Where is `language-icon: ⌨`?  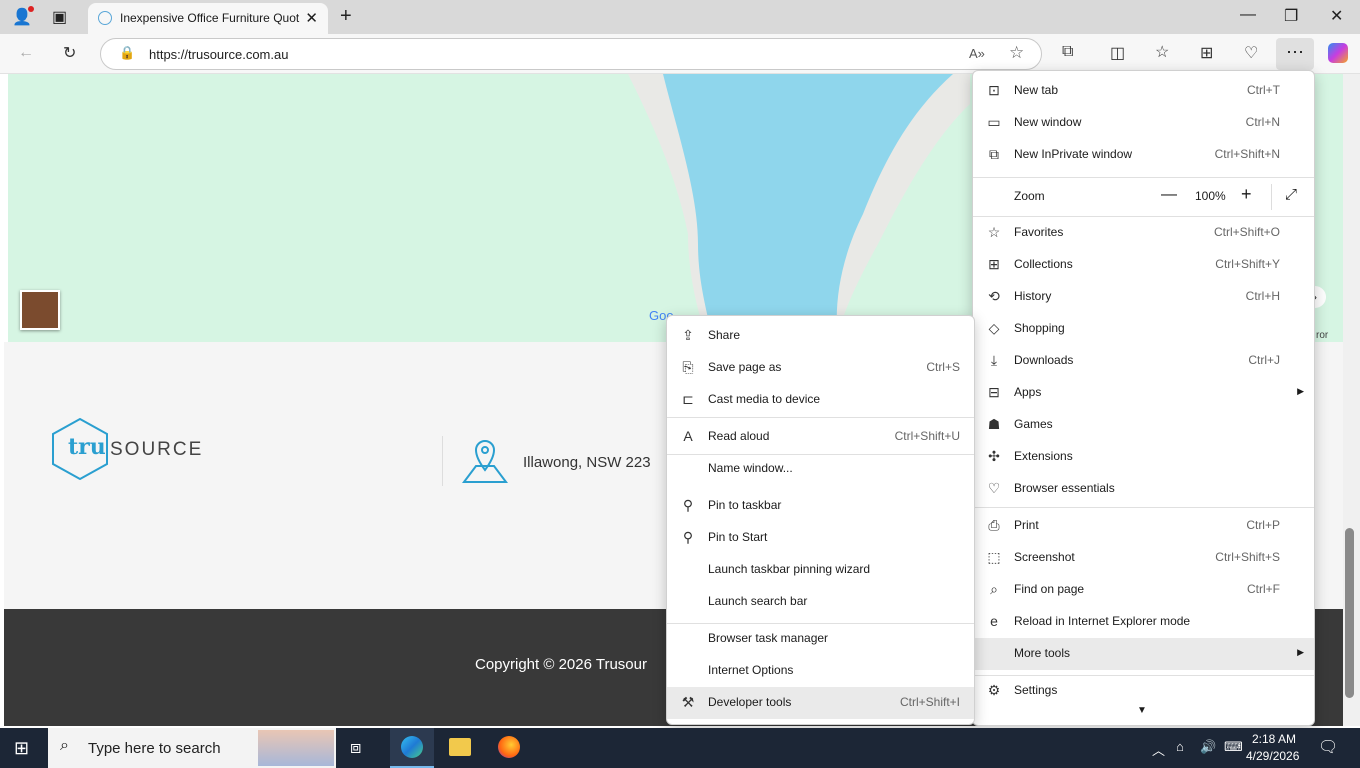
language-icon: ⌨ is located at coordinates (1233, 747).